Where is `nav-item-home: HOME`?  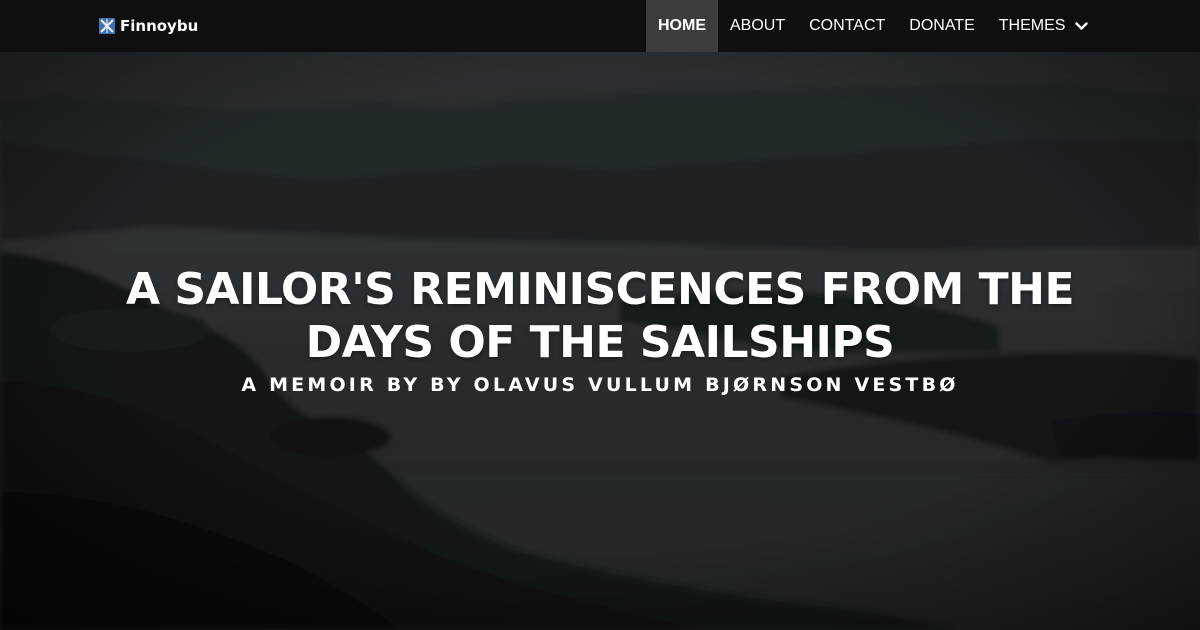 nav-item-home: HOME is located at coordinates (682, 26).